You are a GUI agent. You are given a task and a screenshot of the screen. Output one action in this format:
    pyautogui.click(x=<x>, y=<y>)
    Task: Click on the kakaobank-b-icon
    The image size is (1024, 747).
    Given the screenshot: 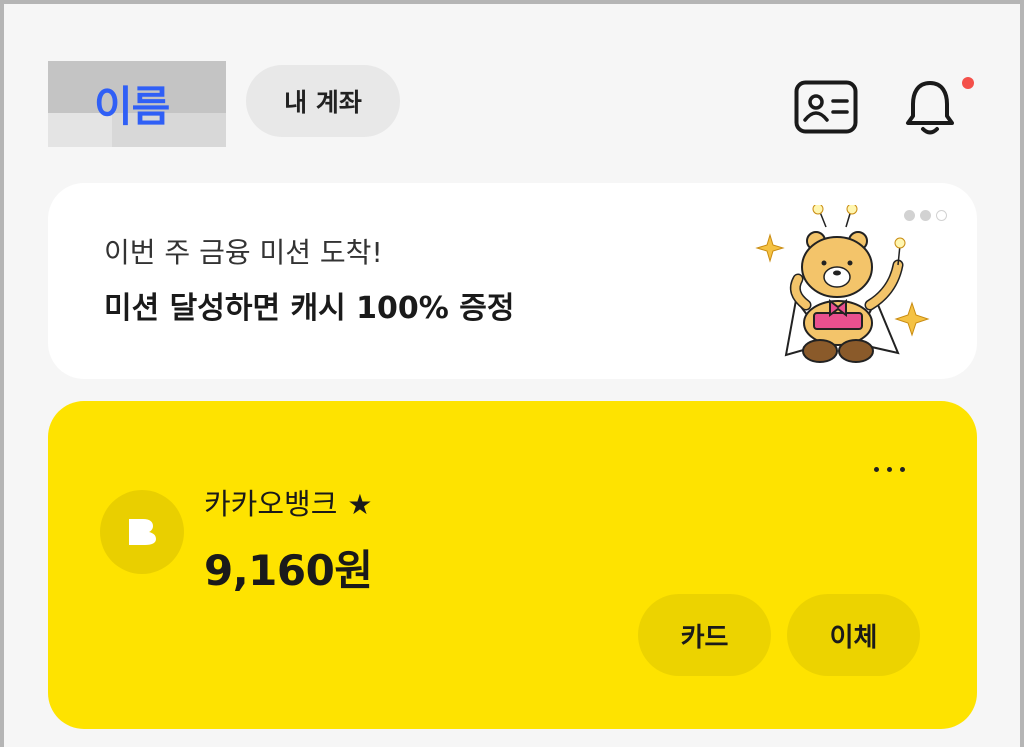 What is the action you would take?
    pyautogui.click(x=142, y=532)
    